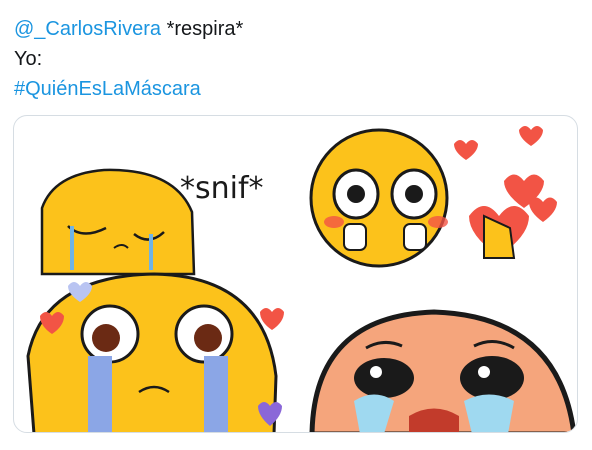  I want to click on tweet-line-2: Yo:, so click(28, 59).